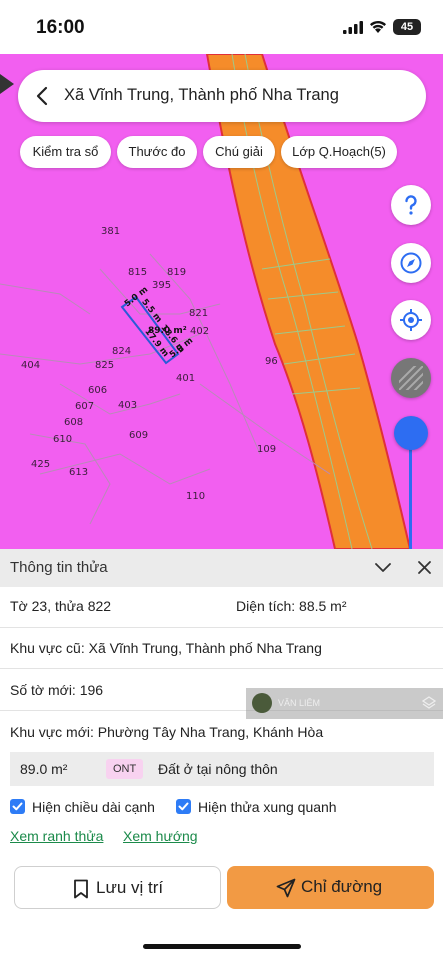 This screenshot has height=959, width=443. What do you see at coordinates (221, 607) in the screenshot?
I see `sheet-parcel-row: Tờ 23, thửa 822 Diện tích: 88.5 m²` at bounding box center [221, 607].